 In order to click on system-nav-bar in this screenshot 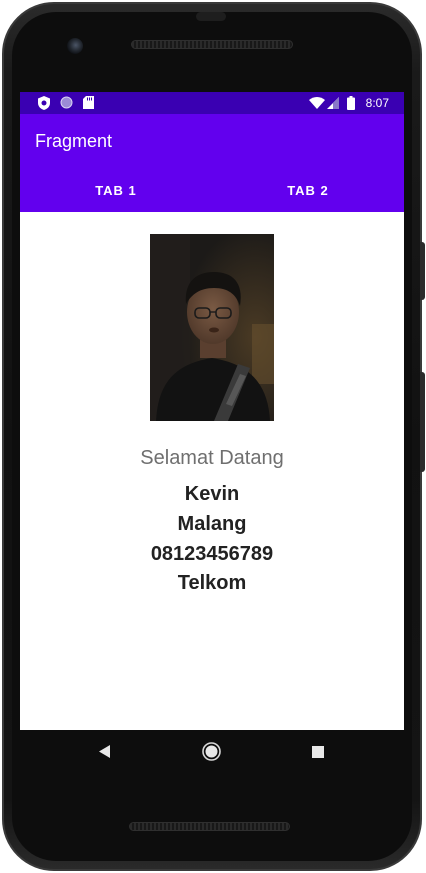, I will do `click(212, 753)`.